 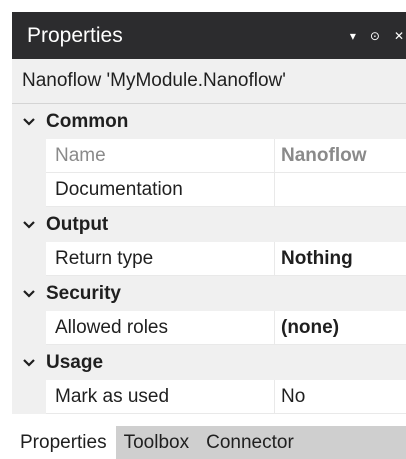 I want to click on panel-tab-strip: Properties Toolbox Connector, so click(x=209, y=442).